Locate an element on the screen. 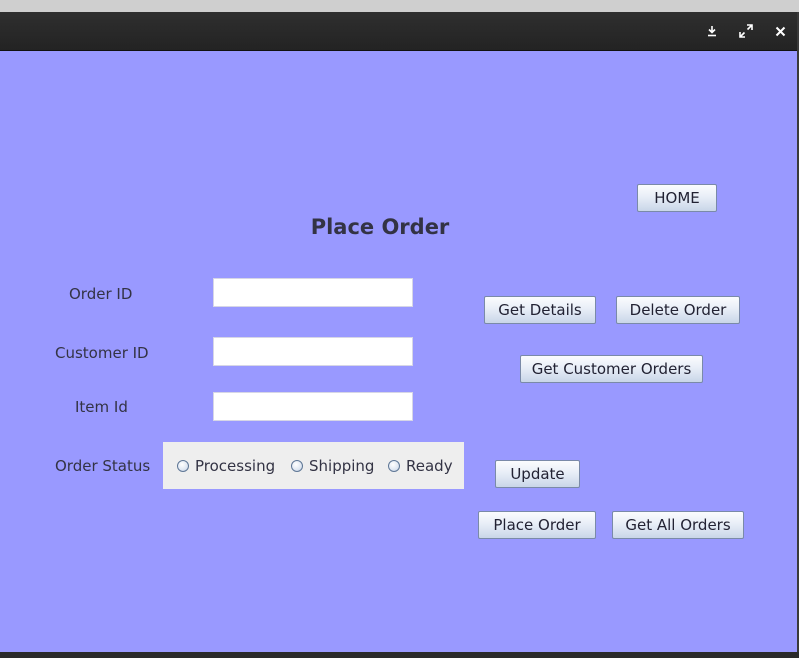 The image size is (799, 658). delete-order-button: Delete Order is located at coordinates (678, 310).